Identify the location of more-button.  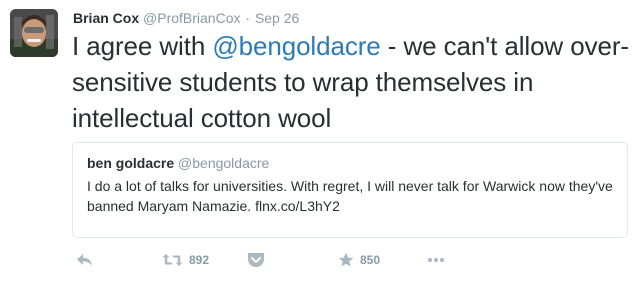
(436, 260).